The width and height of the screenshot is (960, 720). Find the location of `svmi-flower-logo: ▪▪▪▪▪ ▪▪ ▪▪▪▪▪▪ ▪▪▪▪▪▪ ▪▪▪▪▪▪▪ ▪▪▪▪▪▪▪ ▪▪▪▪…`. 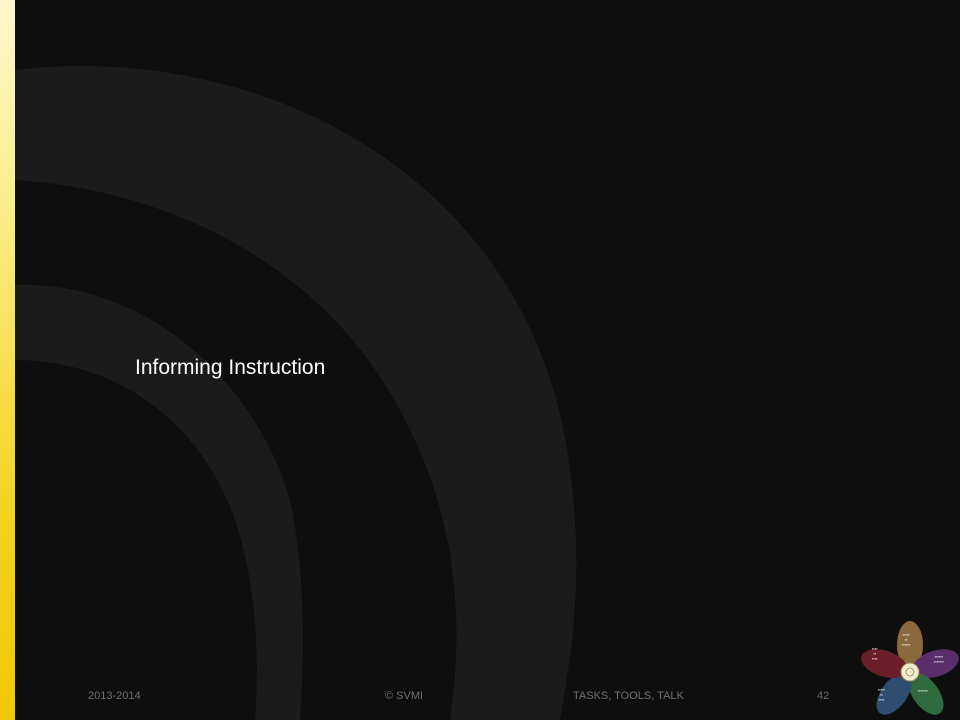

svmi-flower-logo: ▪▪▪▪▪ ▪▪ ▪▪▪▪▪▪ ▪▪▪▪▪▪ ▪▪▪▪▪▪▪ ▪▪▪▪▪▪▪ ▪▪▪▪… is located at coordinates (909, 670).